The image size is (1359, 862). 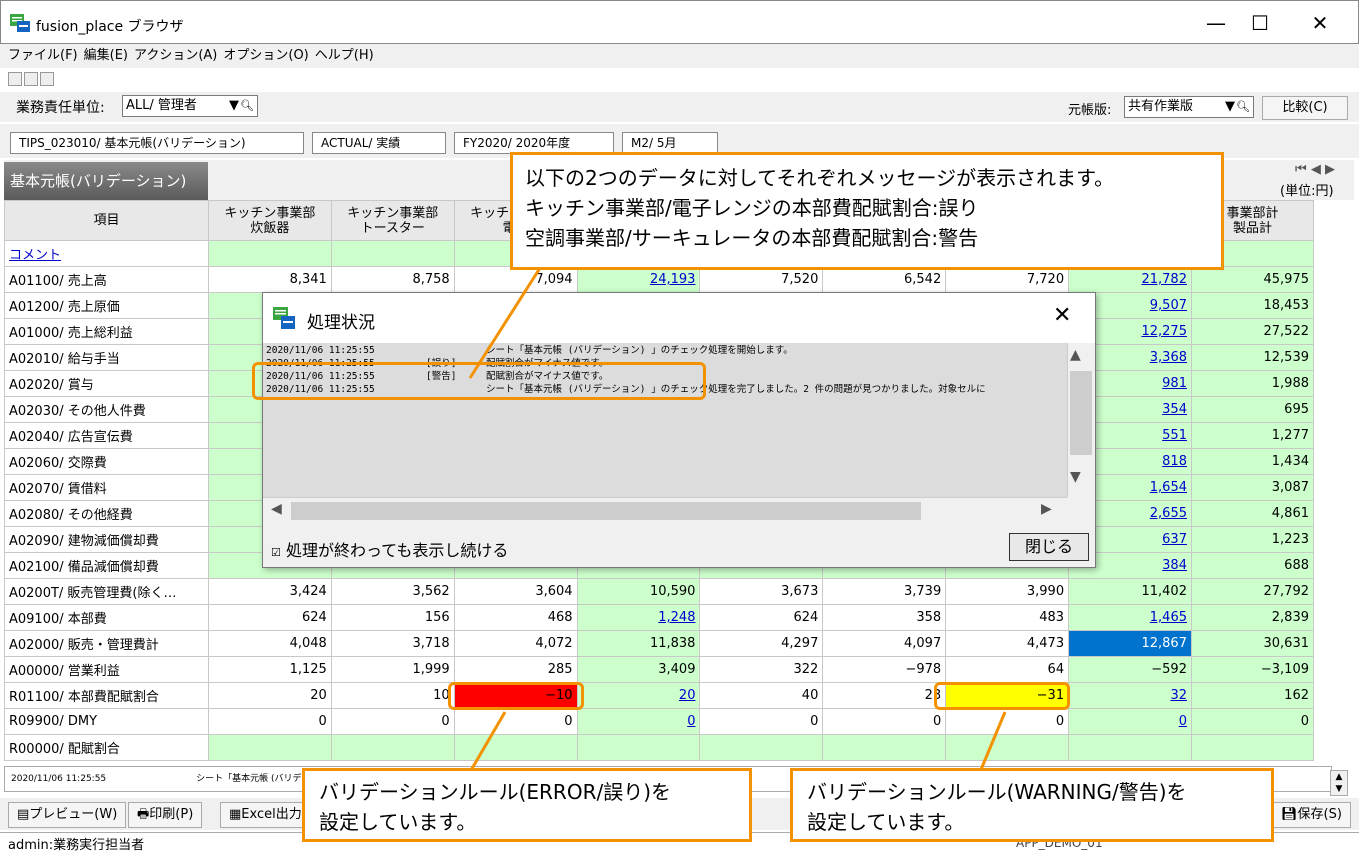 What do you see at coordinates (175, 56) in the screenshot?
I see `menu-action: アクション(A)` at bounding box center [175, 56].